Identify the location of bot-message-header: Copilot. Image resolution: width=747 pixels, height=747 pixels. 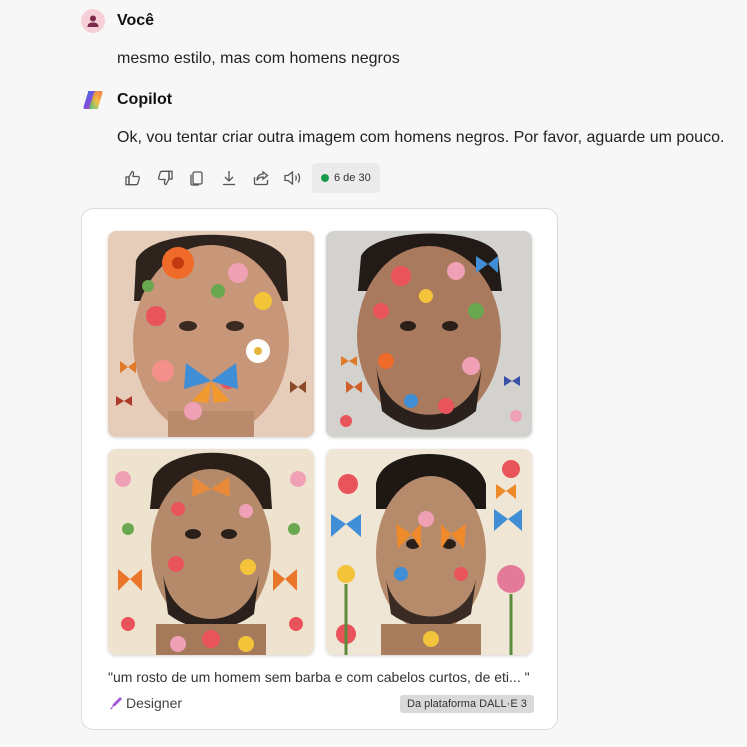
(126, 100).